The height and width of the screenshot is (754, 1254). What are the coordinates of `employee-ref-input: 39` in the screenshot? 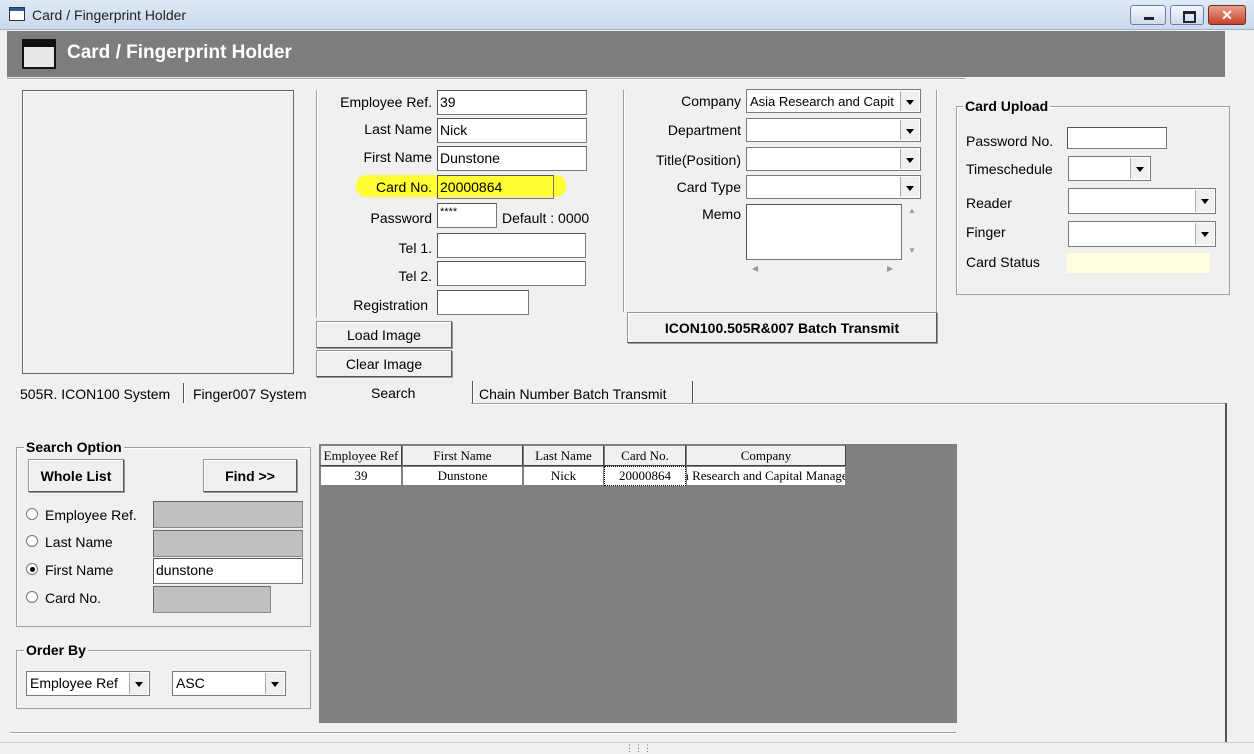 It's located at (512, 102).